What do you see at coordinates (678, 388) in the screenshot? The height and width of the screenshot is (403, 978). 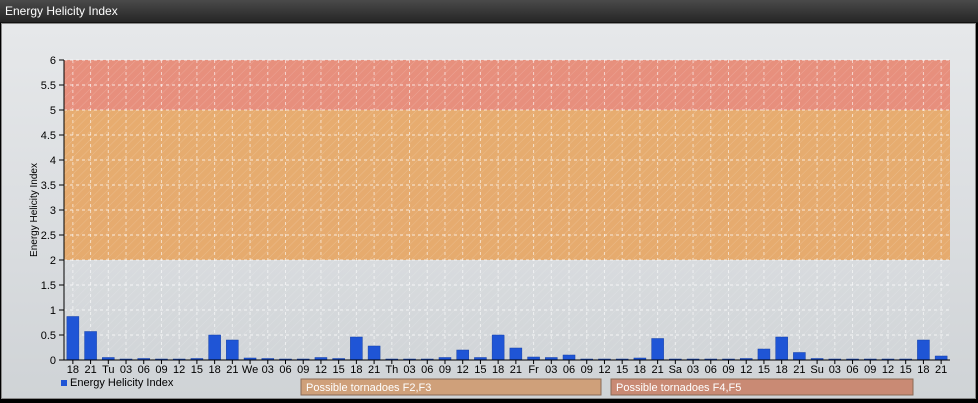 I see `zone-badge-label: Possible tornadoes F4,F5` at bounding box center [678, 388].